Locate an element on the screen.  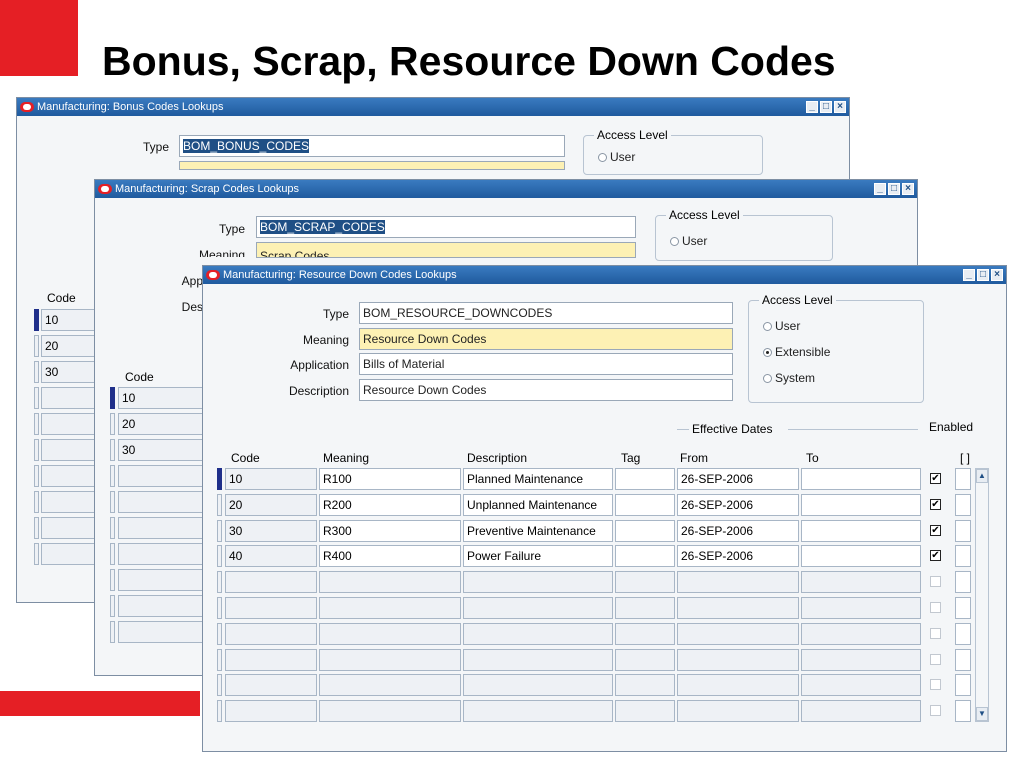
description-cell: Unplanned Maintenance is located at coordinates (538, 505).